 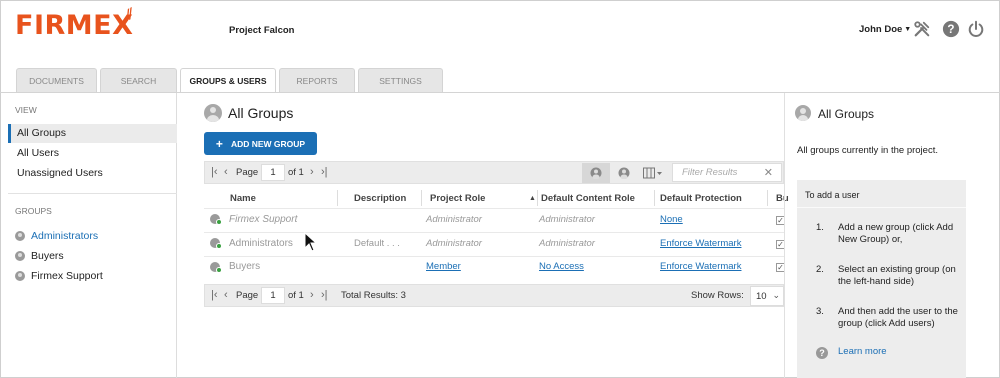 What do you see at coordinates (671, 219) in the screenshot?
I see `row-protection-link: None` at bounding box center [671, 219].